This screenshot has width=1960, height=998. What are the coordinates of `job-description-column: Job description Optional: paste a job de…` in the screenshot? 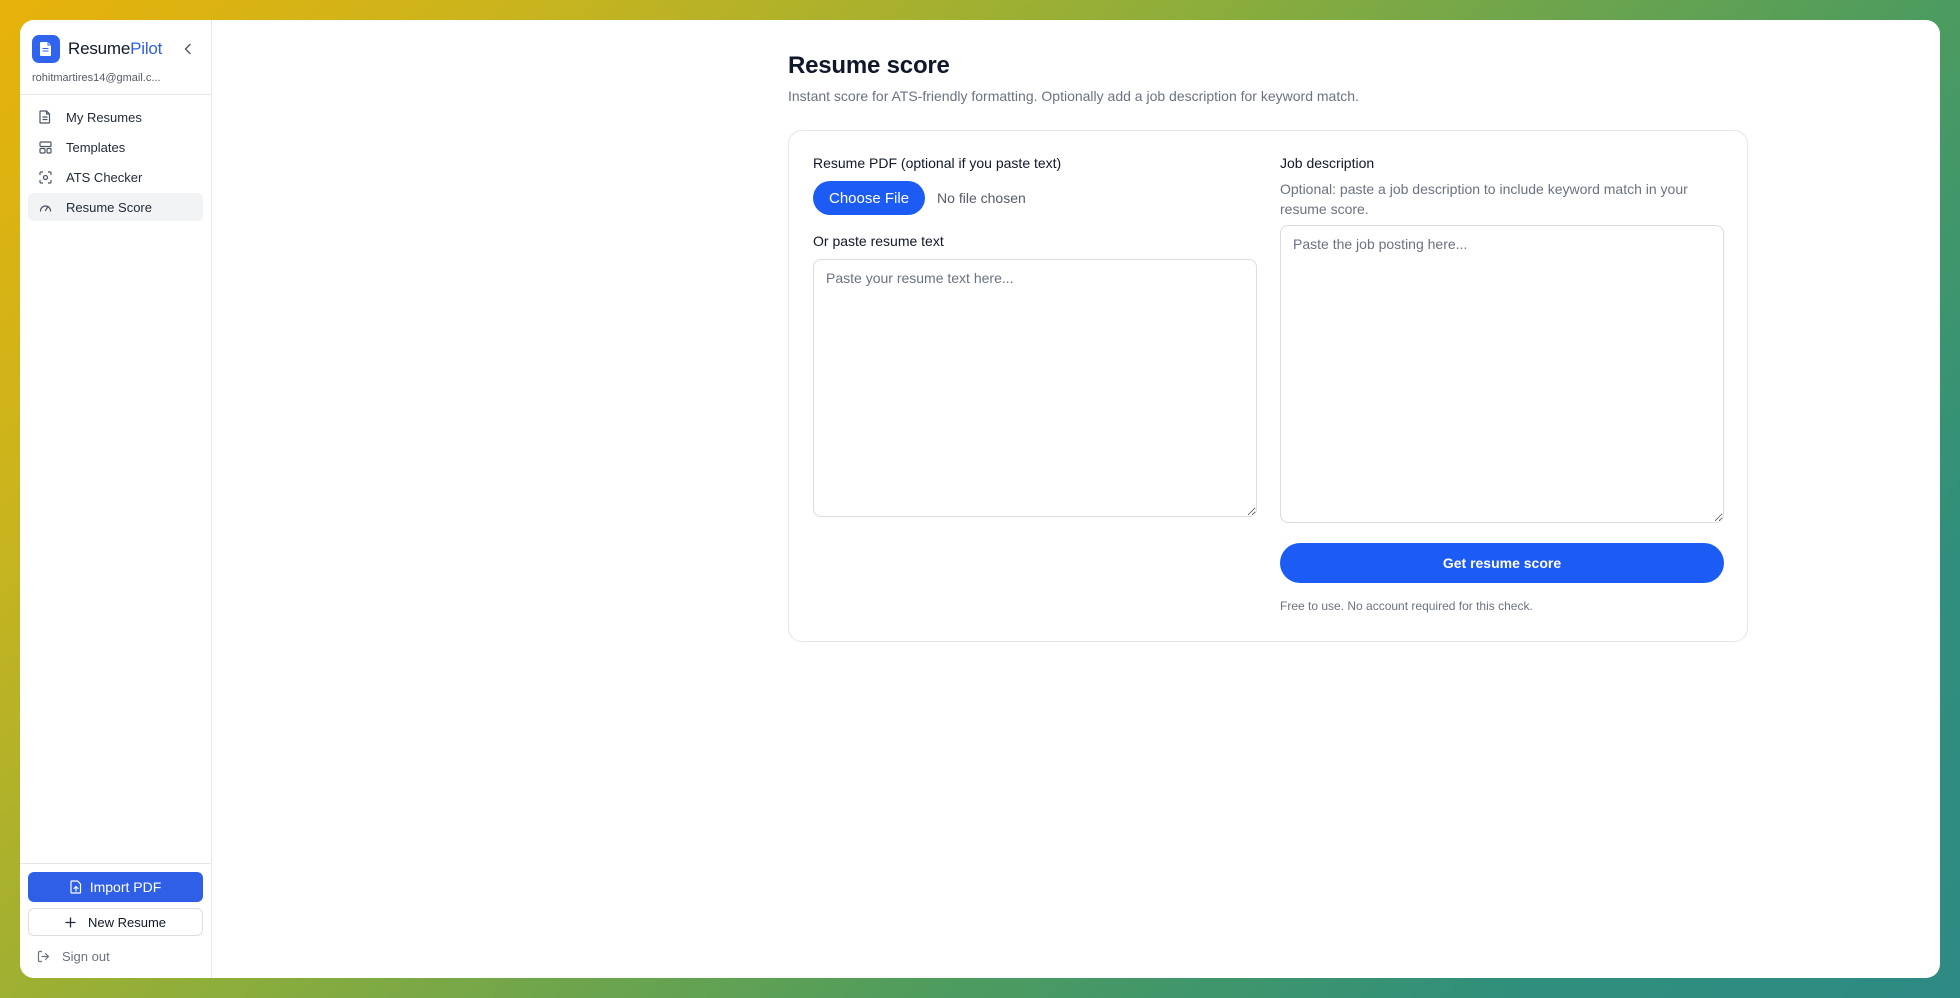 It's located at (1502, 384).